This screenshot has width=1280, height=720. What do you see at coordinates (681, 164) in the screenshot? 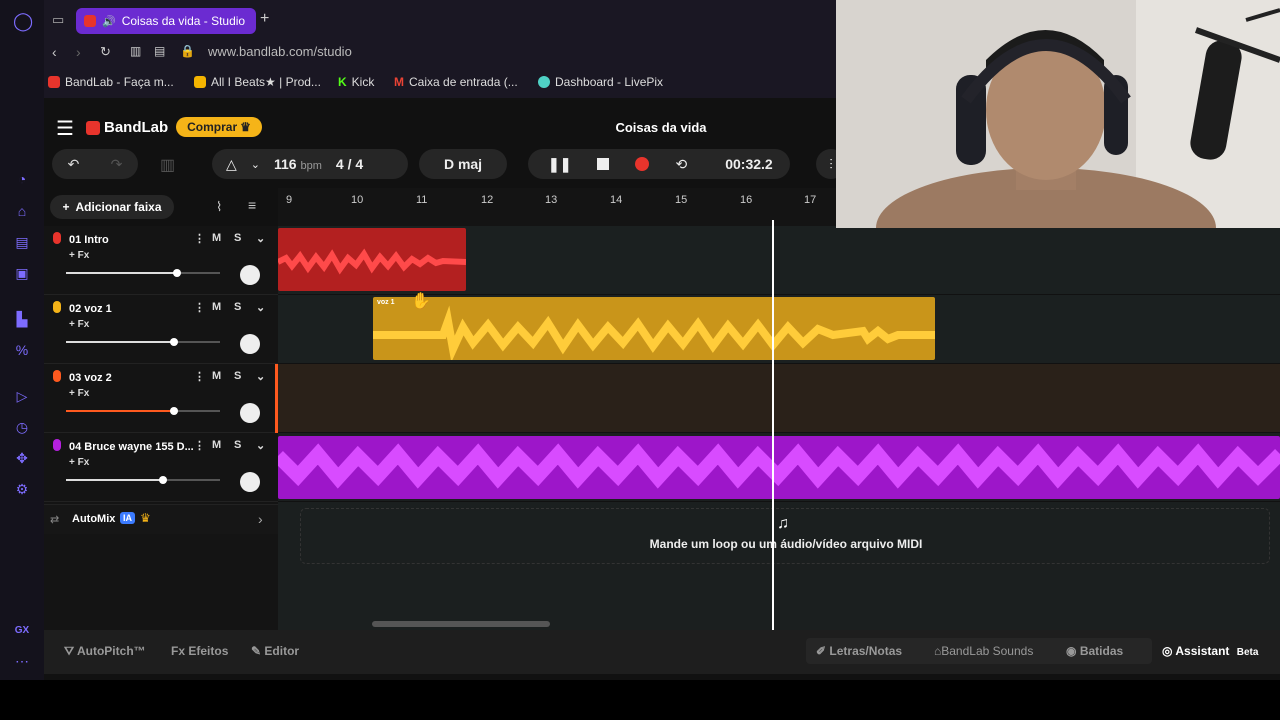
I see `loop-icon: ⟲` at bounding box center [681, 164].